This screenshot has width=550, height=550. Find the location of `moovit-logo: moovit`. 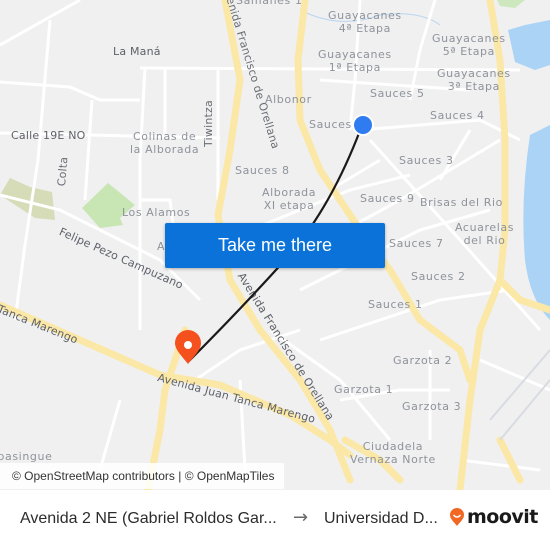

moovit-logo: moovit is located at coordinates (493, 517).